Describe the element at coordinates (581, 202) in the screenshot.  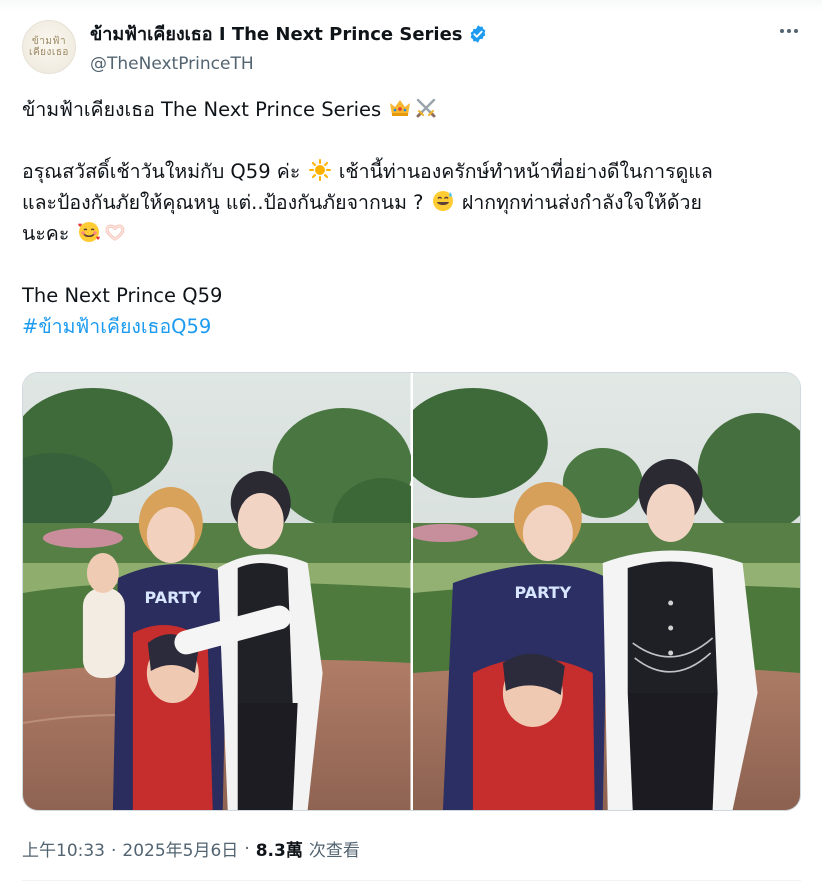
I see `tweet-line-3b-text: ฝากทุกท่านส่งกำลังใจให้ด้วย` at that location.